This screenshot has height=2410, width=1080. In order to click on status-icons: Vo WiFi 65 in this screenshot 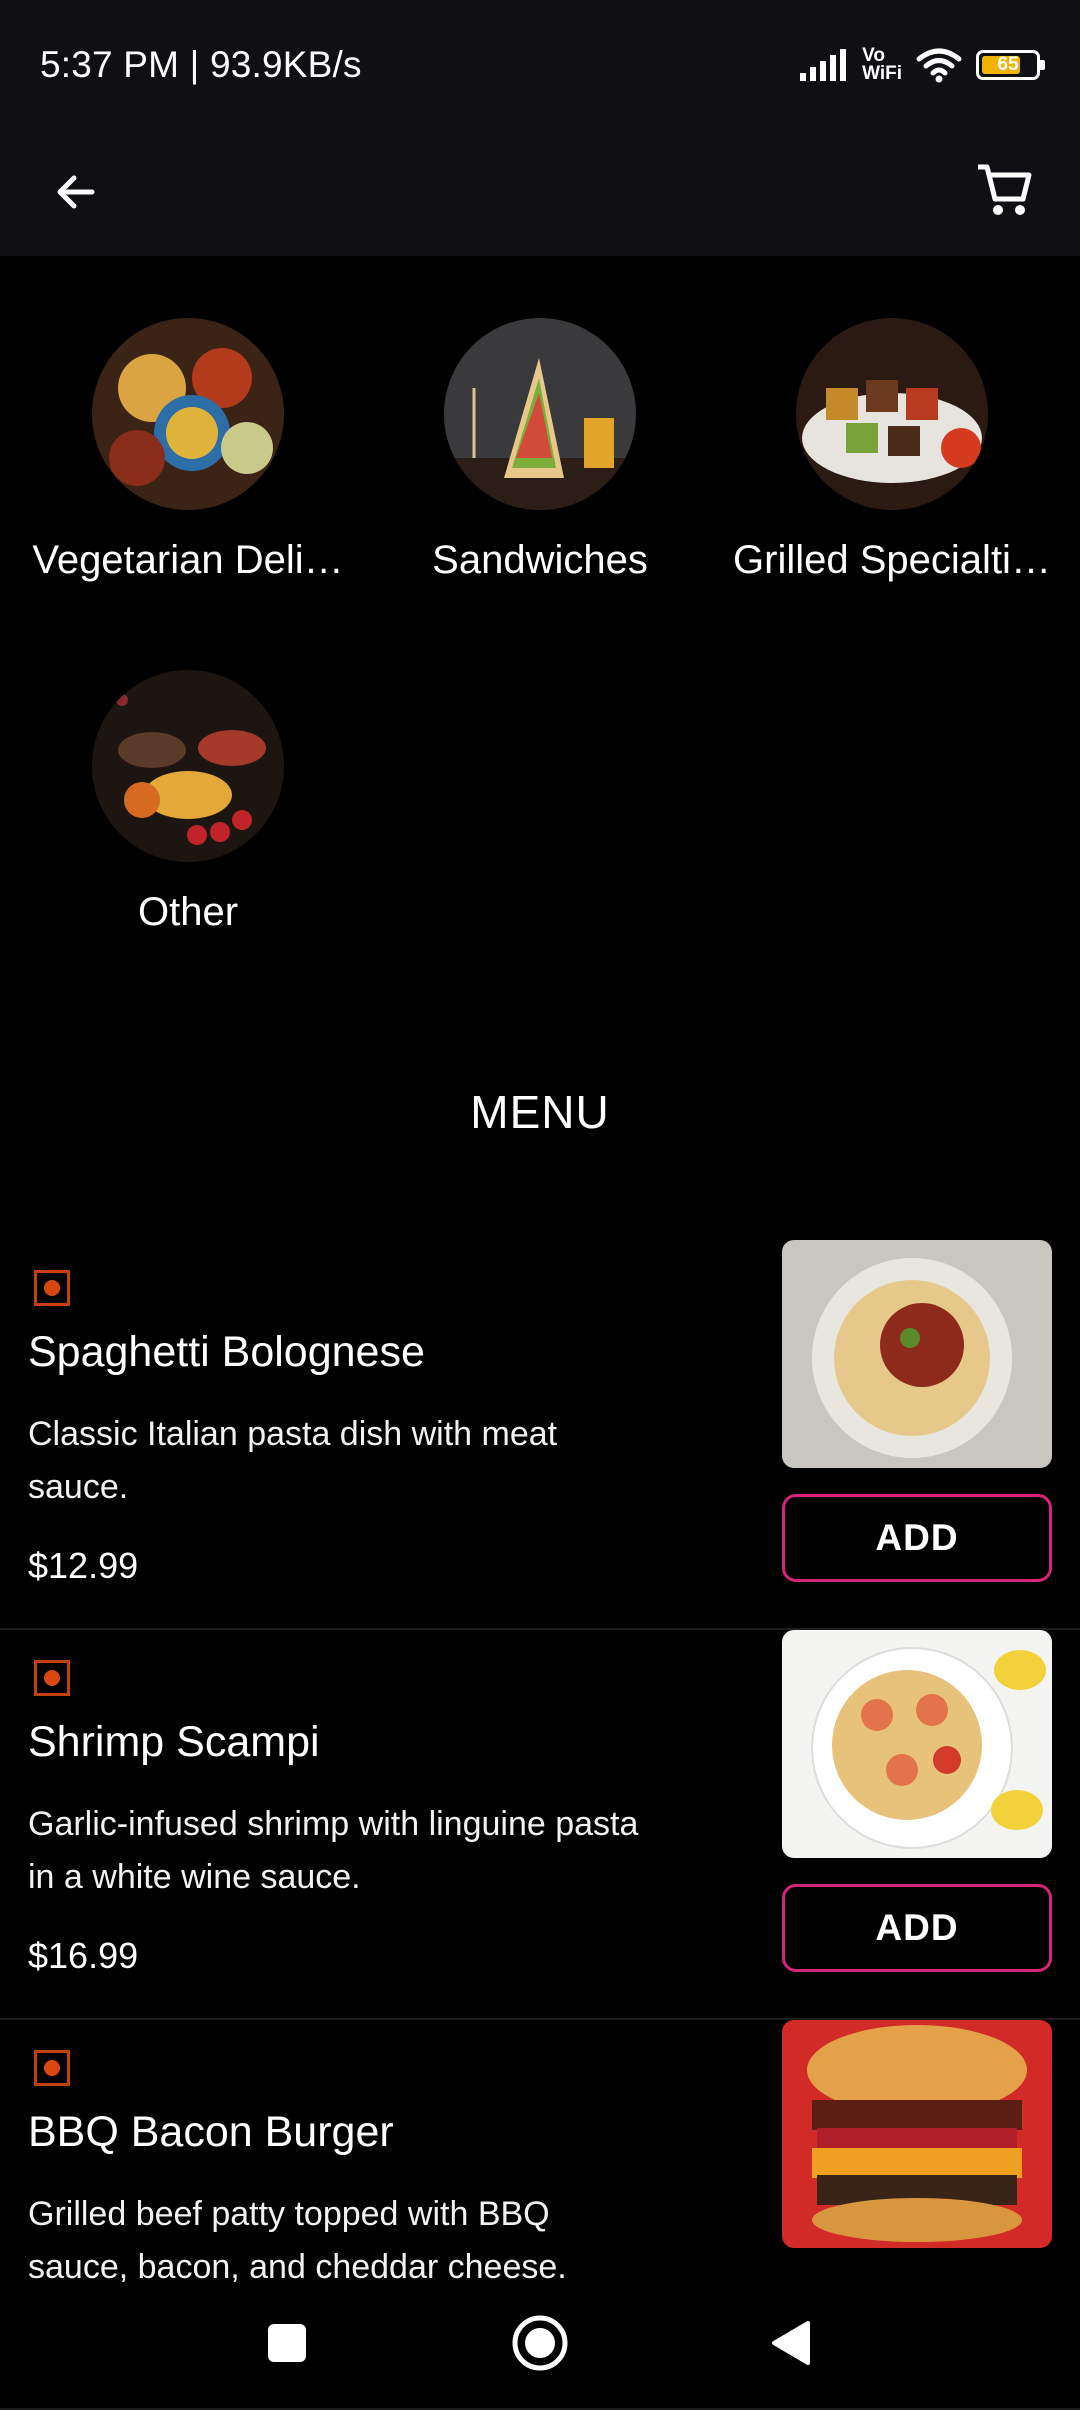, I will do `click(921, 65)`.